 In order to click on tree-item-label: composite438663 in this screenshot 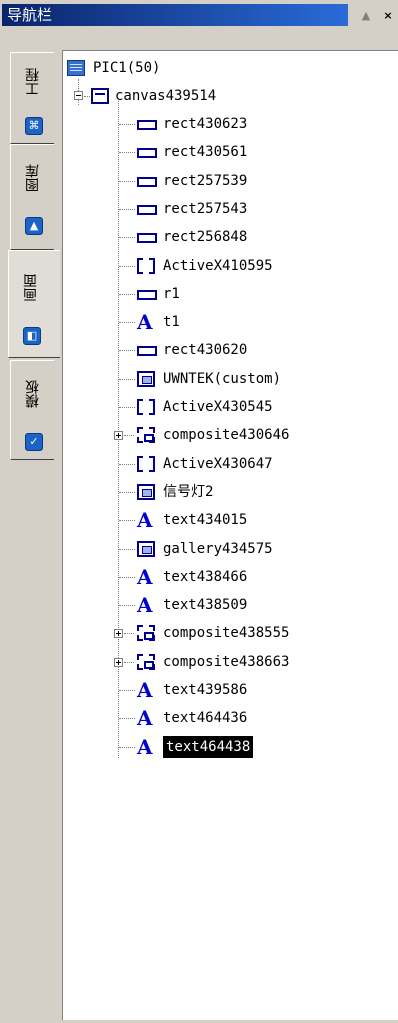, I will do `click(226, 662)`.